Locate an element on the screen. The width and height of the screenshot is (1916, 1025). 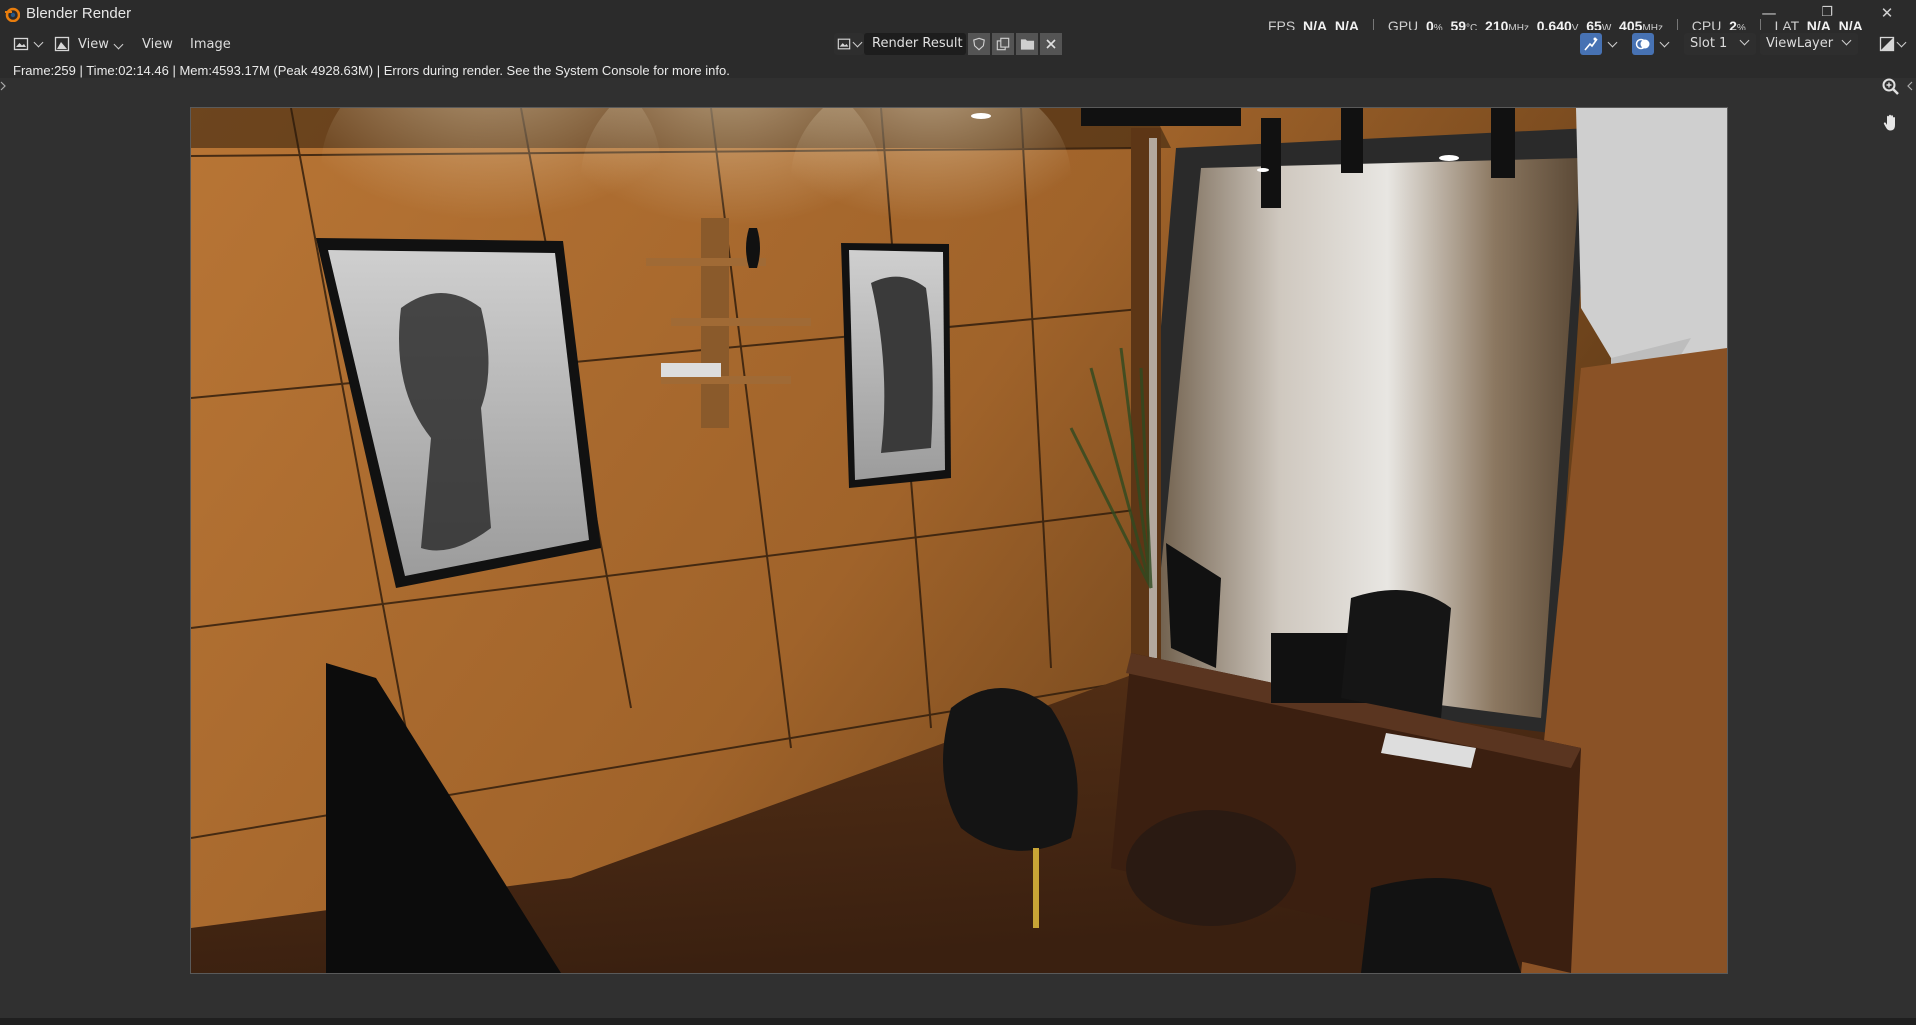
scopes-icon is located at coordinates (1591, 44).